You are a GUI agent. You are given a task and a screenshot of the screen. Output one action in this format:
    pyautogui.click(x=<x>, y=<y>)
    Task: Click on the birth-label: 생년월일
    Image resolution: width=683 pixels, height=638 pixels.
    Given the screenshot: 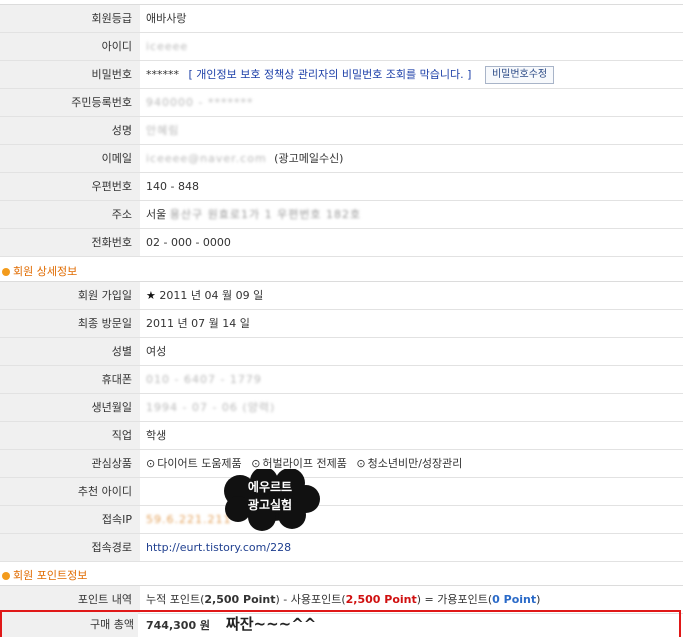 What is the action you would take?
    pyautogui.click(x=70, y=407)
    